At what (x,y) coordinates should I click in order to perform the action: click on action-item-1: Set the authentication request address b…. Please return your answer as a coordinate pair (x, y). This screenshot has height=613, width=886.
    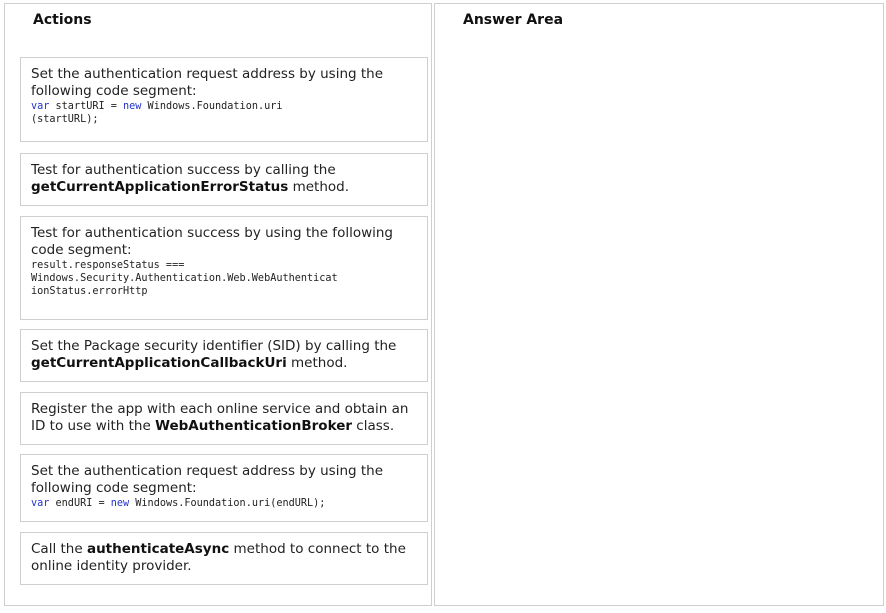
    Looking at the image, I should click on (224, 99).